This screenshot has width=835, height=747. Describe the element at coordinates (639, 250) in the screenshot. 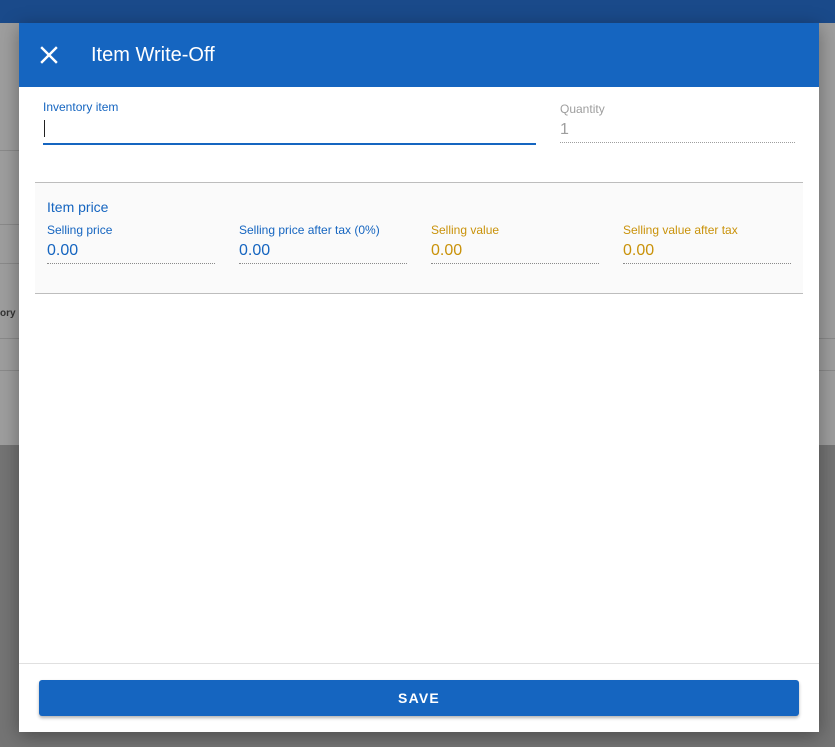

I see `selling-value-after-tax-value: 0.00` at that location.